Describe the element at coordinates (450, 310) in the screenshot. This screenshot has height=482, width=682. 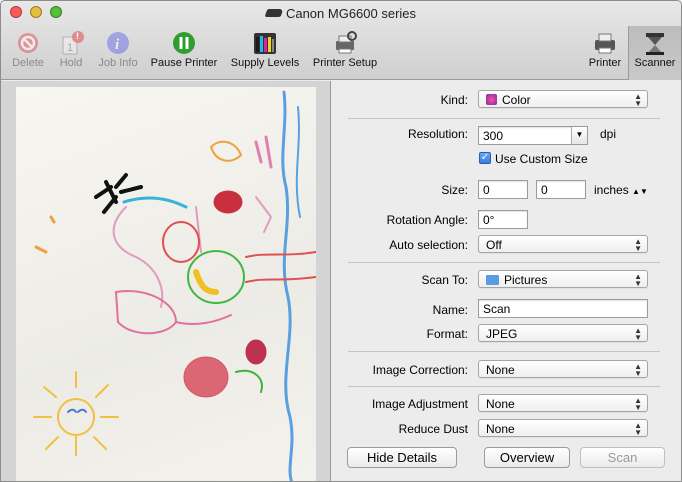
I see `name-label: Name:` at that location.